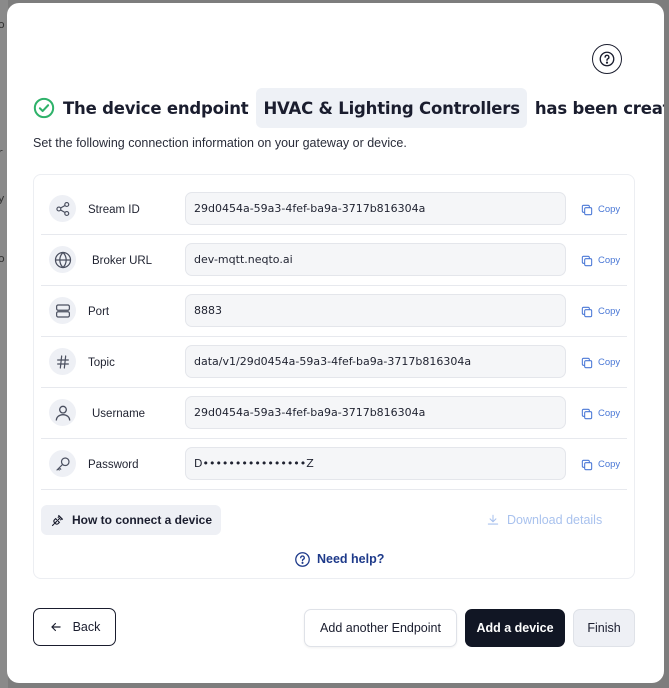 Image resolution: width=669 pixels, height=688 pixels. Describe the element at coordinates (62, 463) in the screenshot. I see `key-icon` at that location.